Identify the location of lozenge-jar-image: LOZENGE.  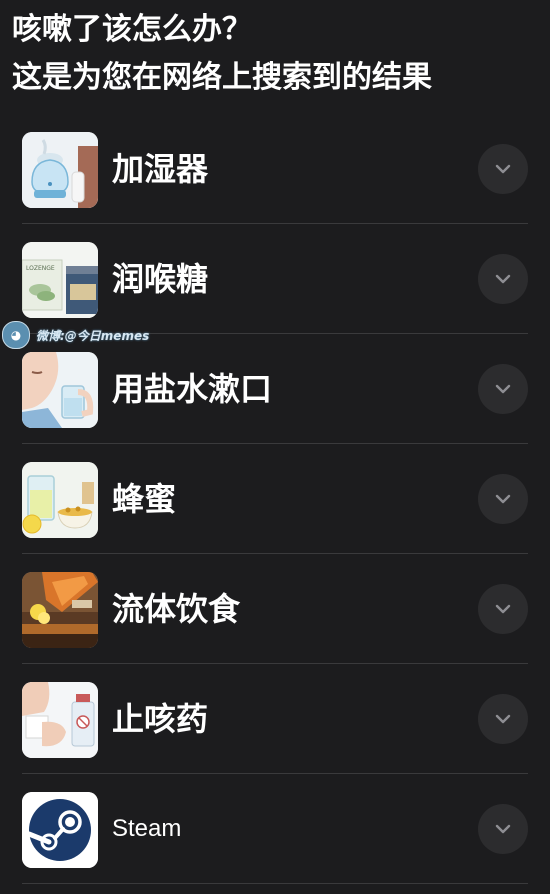
(60, 280).